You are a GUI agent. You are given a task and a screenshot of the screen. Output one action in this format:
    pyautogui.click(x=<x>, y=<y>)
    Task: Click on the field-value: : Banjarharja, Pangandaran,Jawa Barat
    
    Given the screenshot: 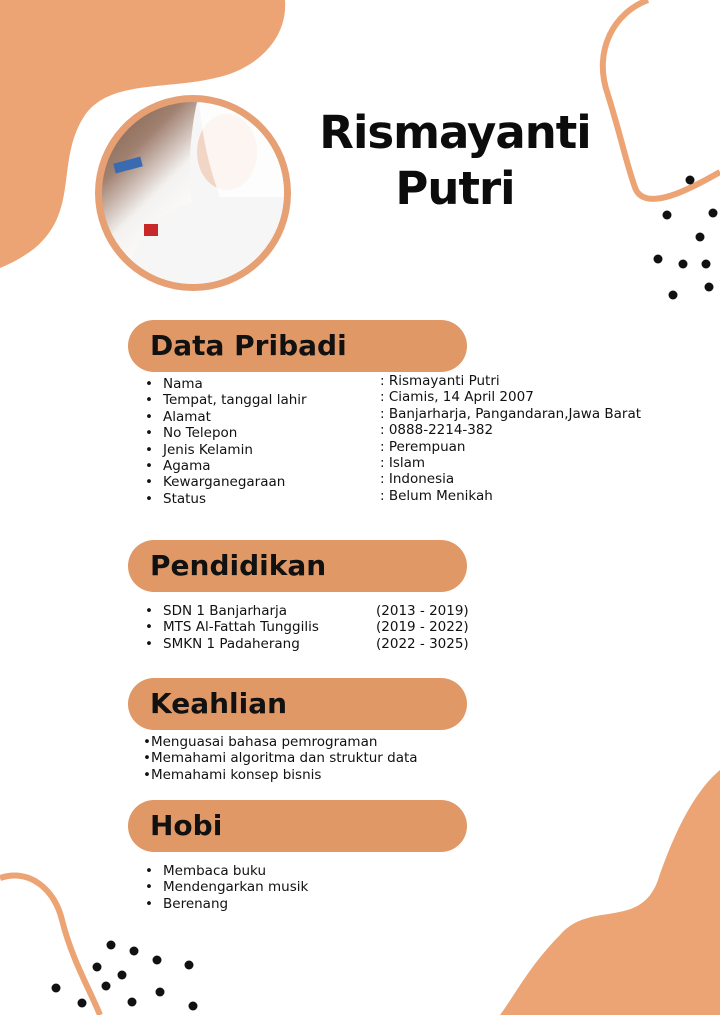 What is the action you would take?
    pyautogui.click(x=511, y=413)
    